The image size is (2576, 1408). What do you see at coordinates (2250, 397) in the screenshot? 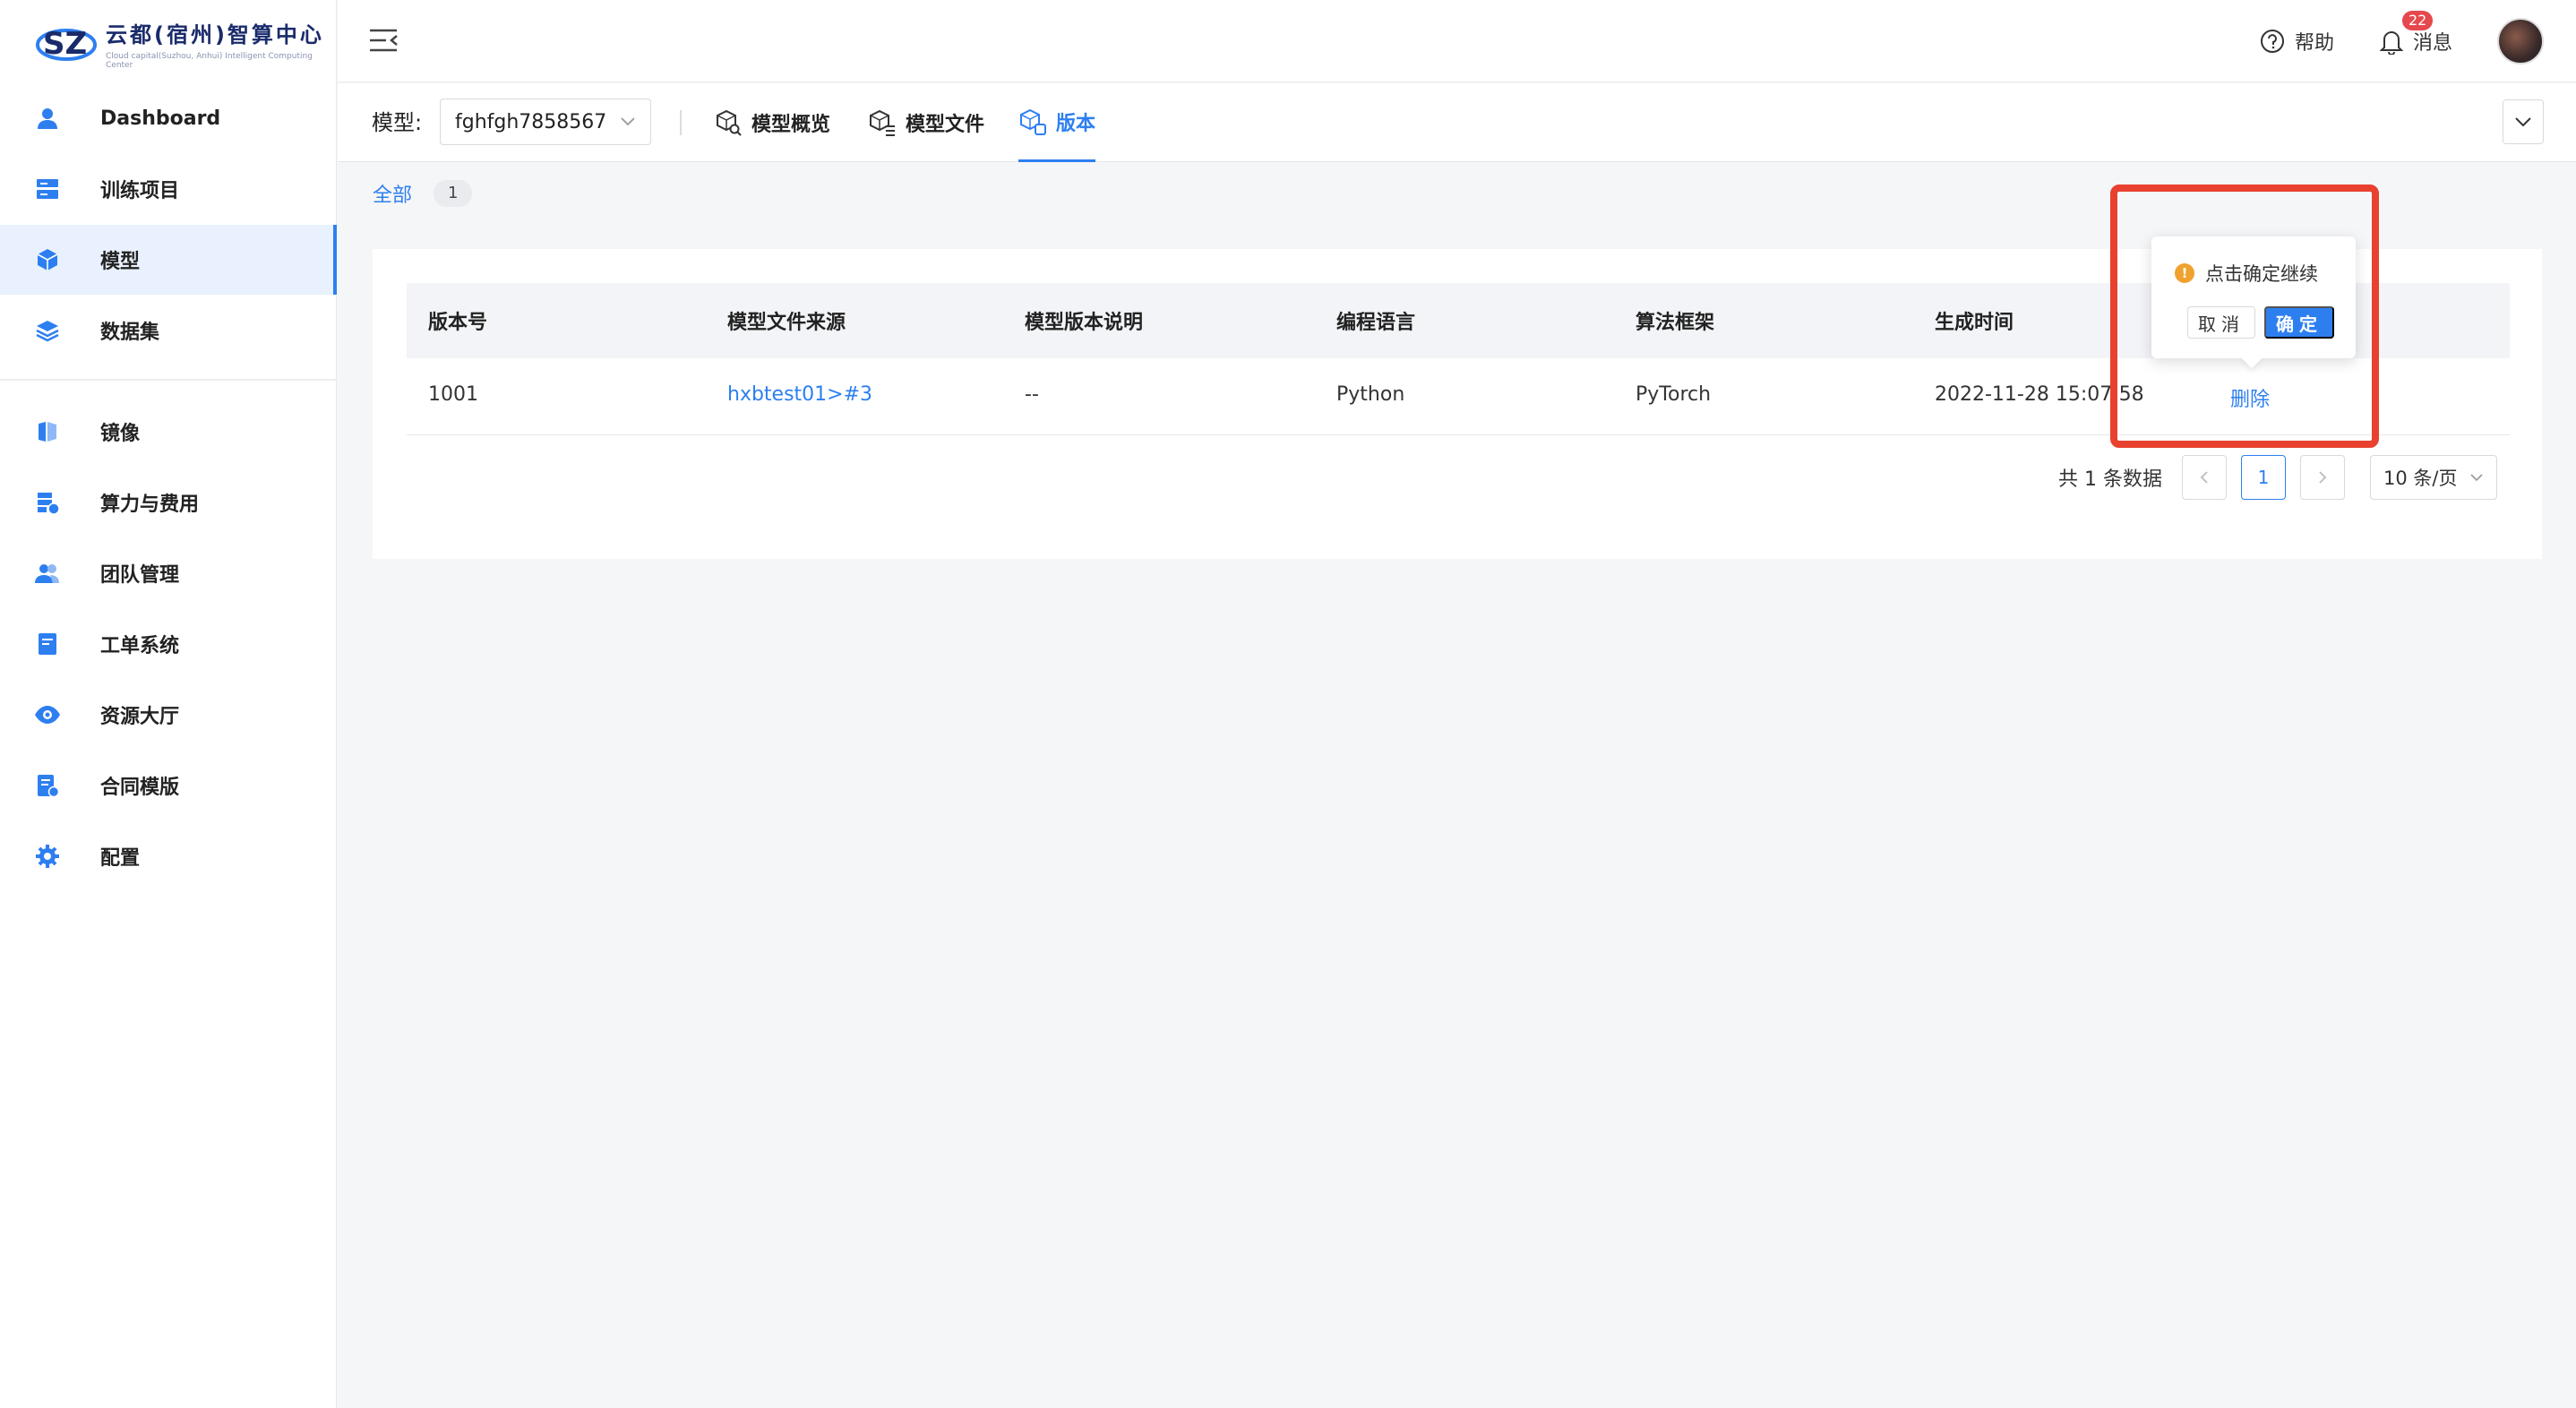
I see `delete-button: 删除` at bounding box center [2250, 397].